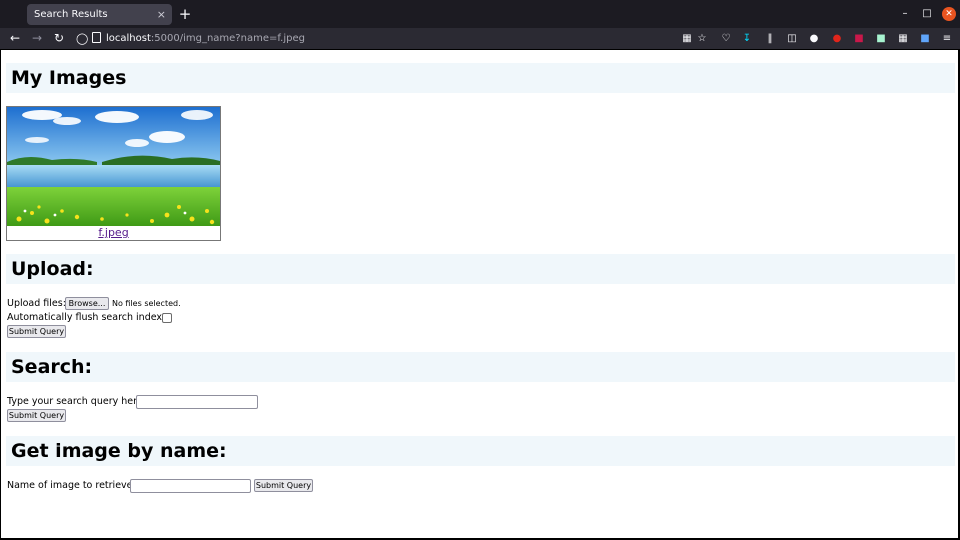  Describe the element at coordinates (197, 402) in the screenshot. I see `search-query-input` at that location.